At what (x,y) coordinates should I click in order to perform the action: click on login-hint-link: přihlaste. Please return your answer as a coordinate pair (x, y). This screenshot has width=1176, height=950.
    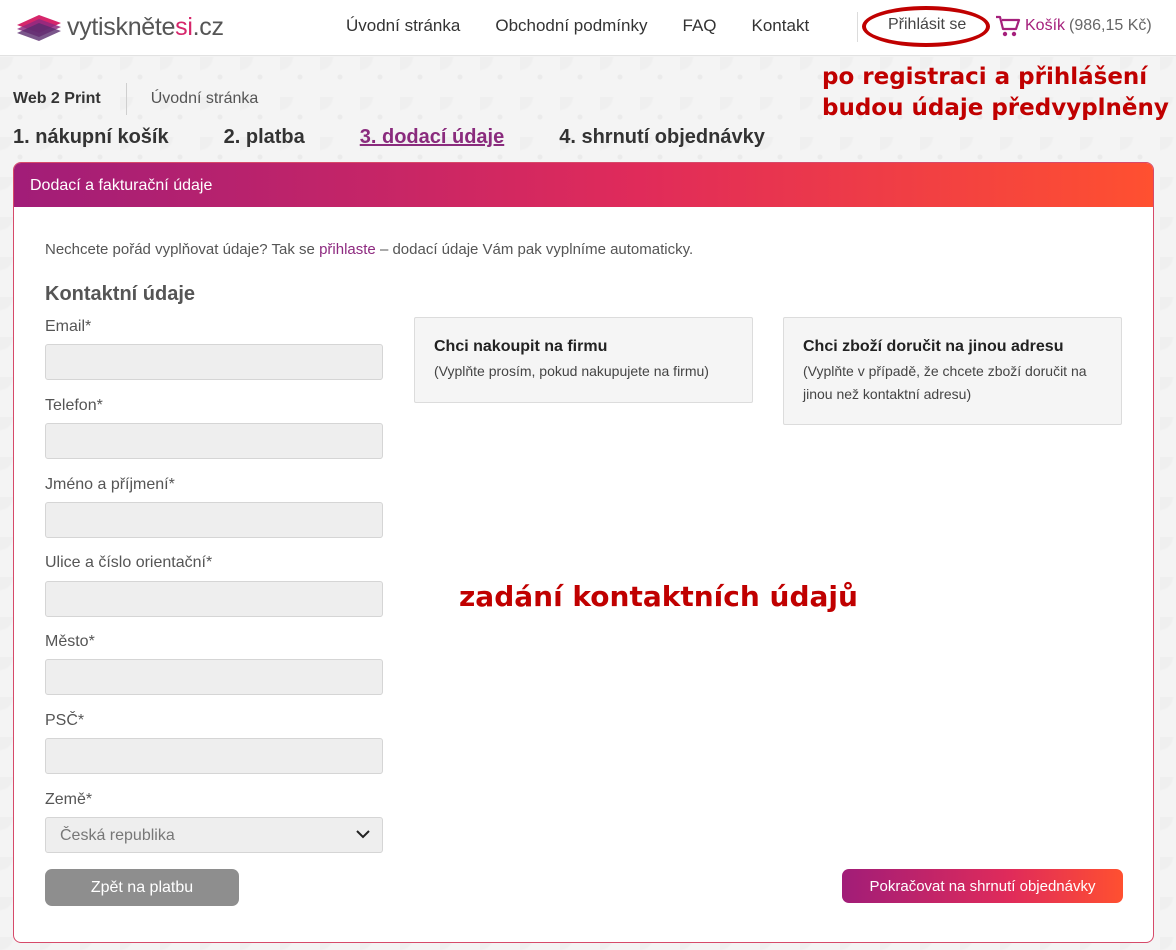
    Looking at the image, I should click on (347, 249).